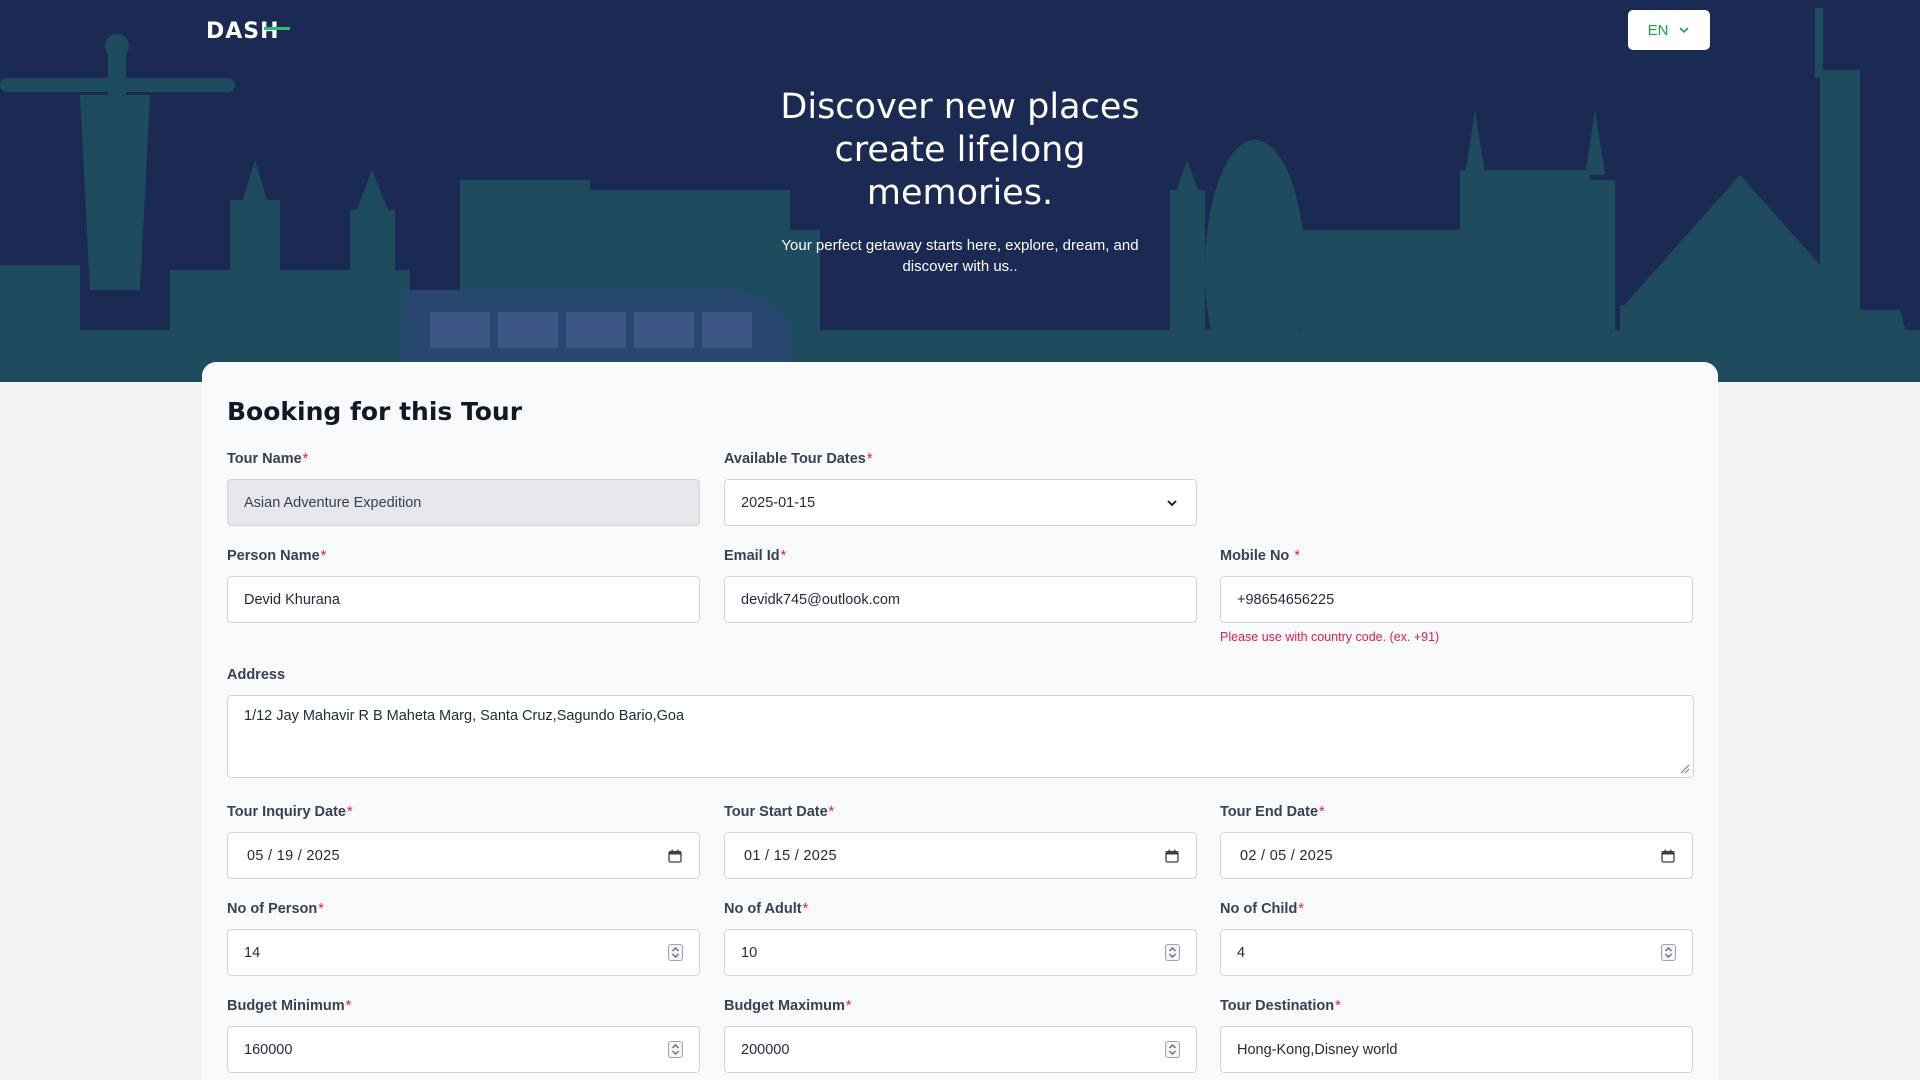 The image size is (1920, 1080). I want to click on budget-max-field: Budget Maximum* 200000, so click(960, 1035).